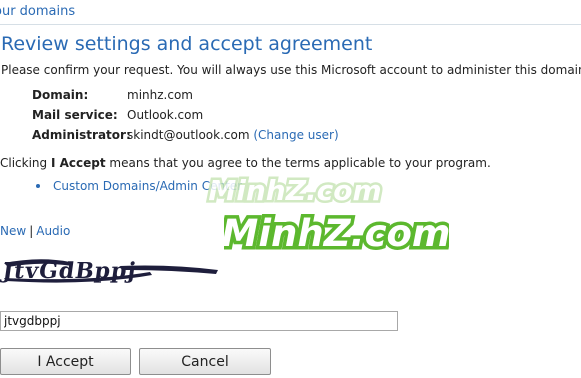  I want to click on bullet-icon, so click(38, 185).